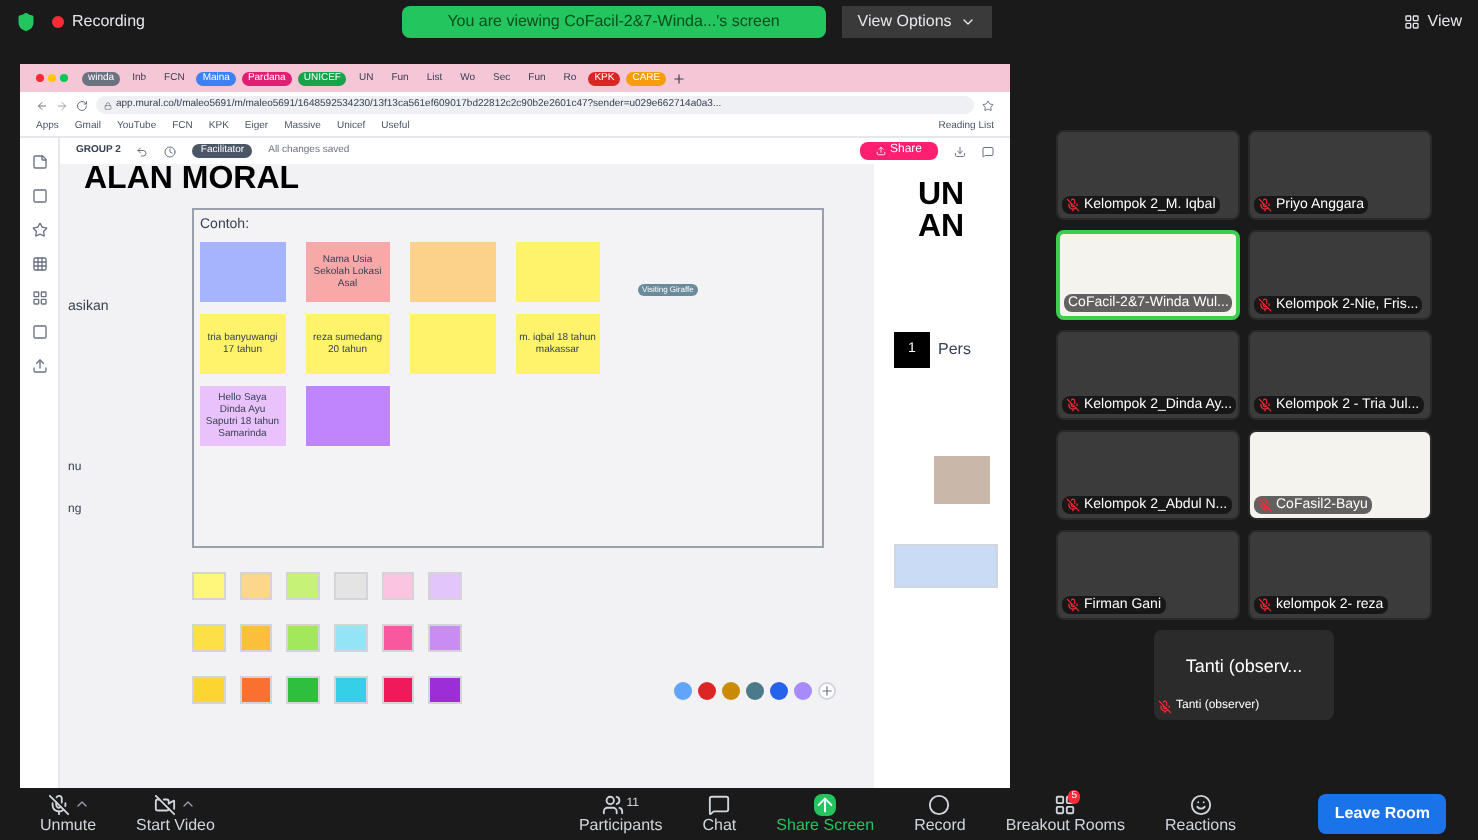  I want to click on leave-room-button: Leave Room, so click(1382, 814).